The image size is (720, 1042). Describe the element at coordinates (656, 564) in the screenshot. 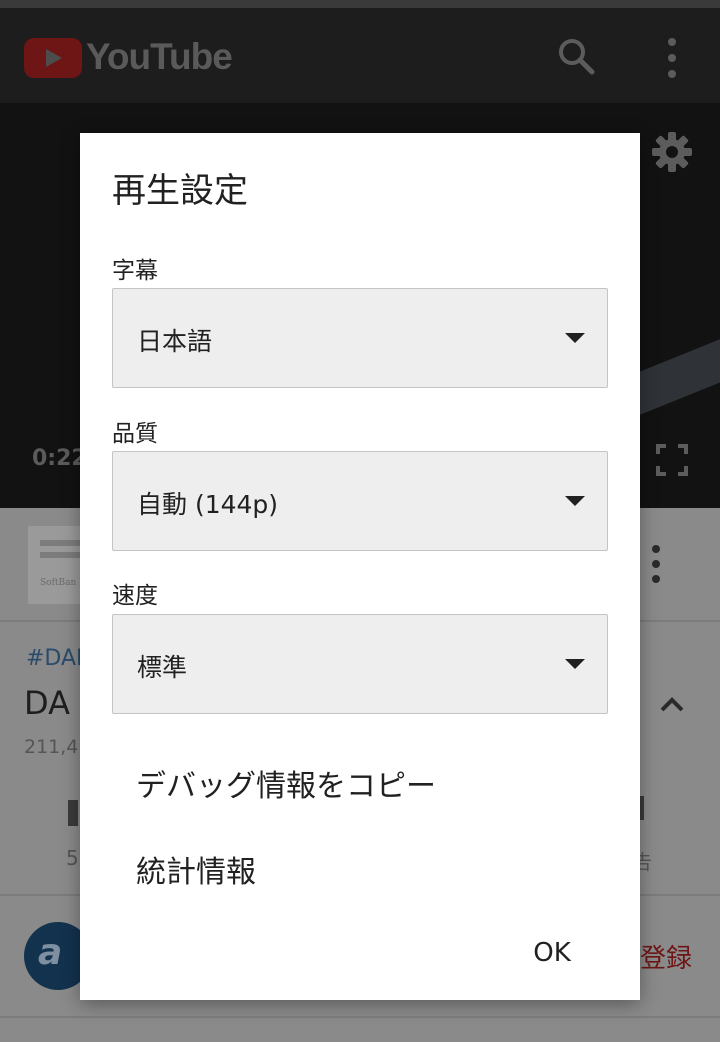

I see `ad-more-icon` at that location.